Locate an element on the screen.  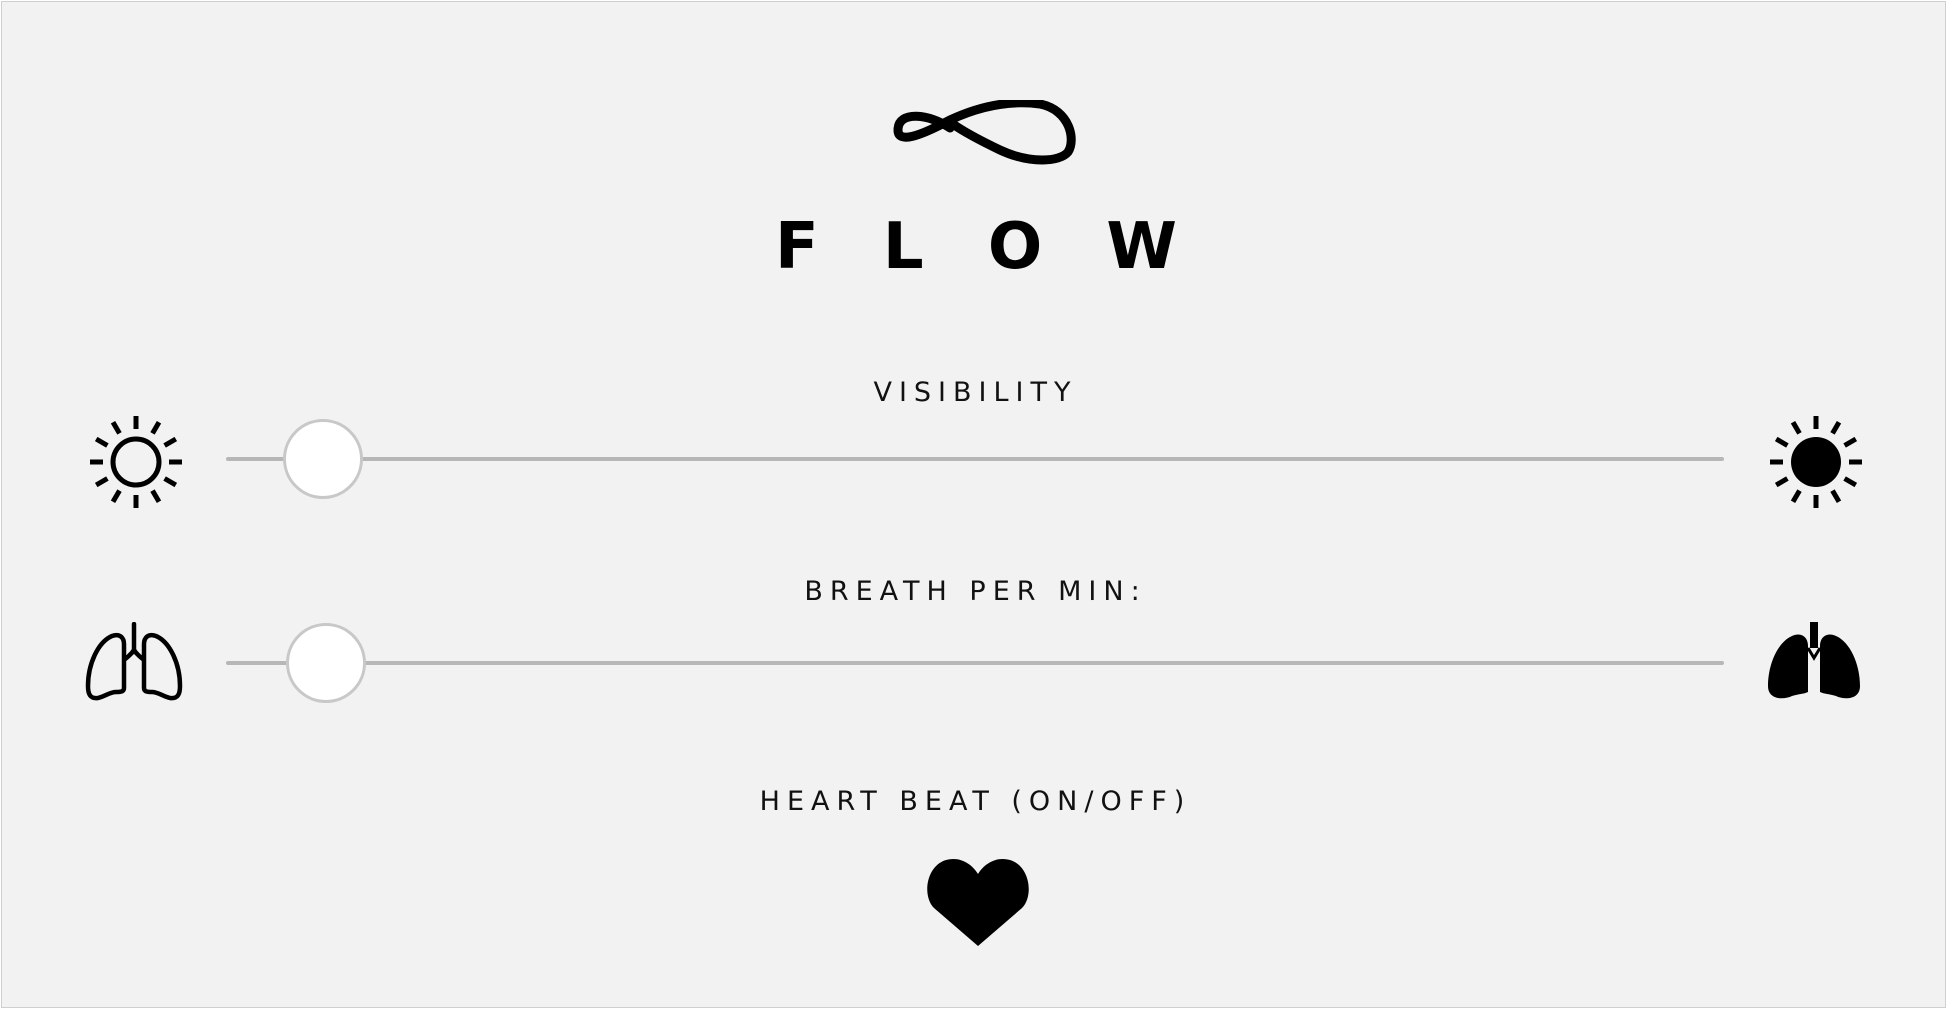
breath-slider-thumb is located at coordinates (326, 663).